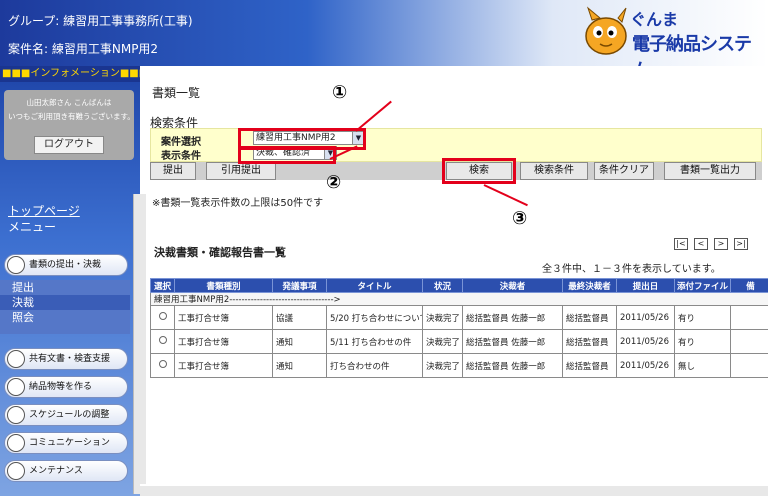 This screenshot has height=496, width=768. Describe the element at coordinates (181, 142) in the screenshot. I see `project-select-label: 案件選択` at that location.